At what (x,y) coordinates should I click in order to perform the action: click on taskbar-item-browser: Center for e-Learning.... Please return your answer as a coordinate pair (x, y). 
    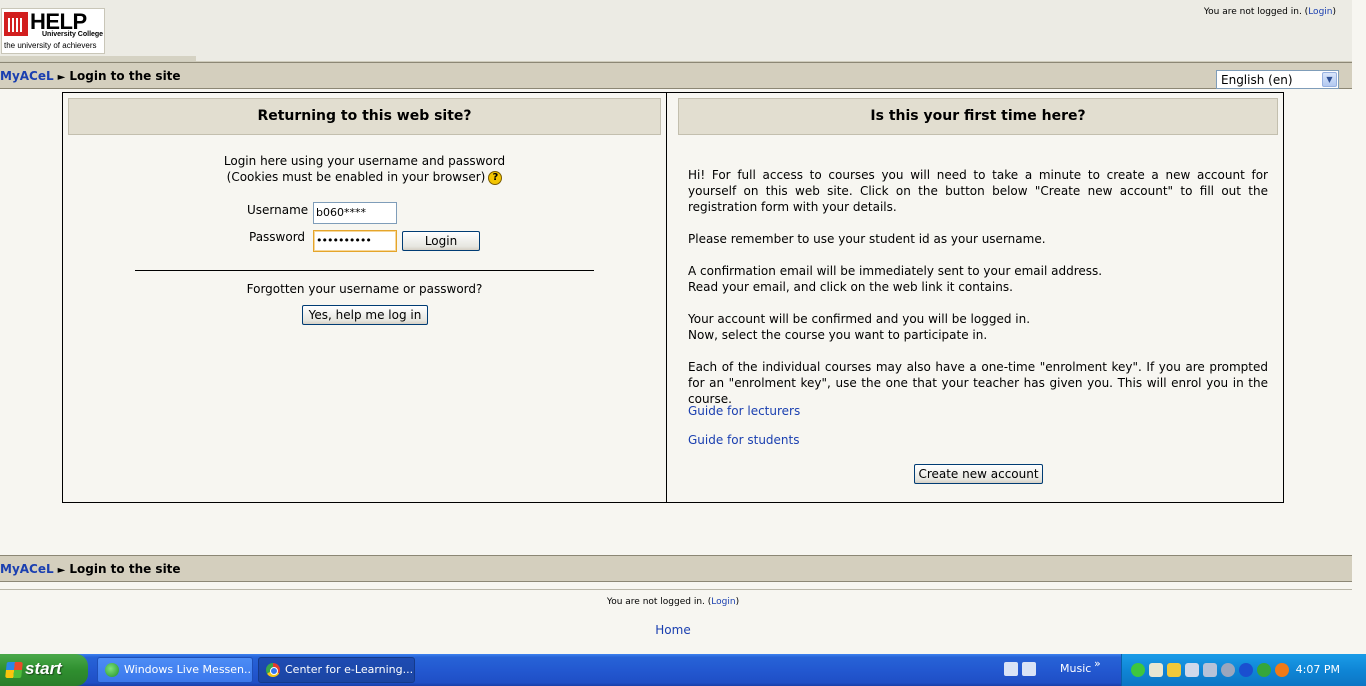
    Looking at the image, I should click on (336, 670).